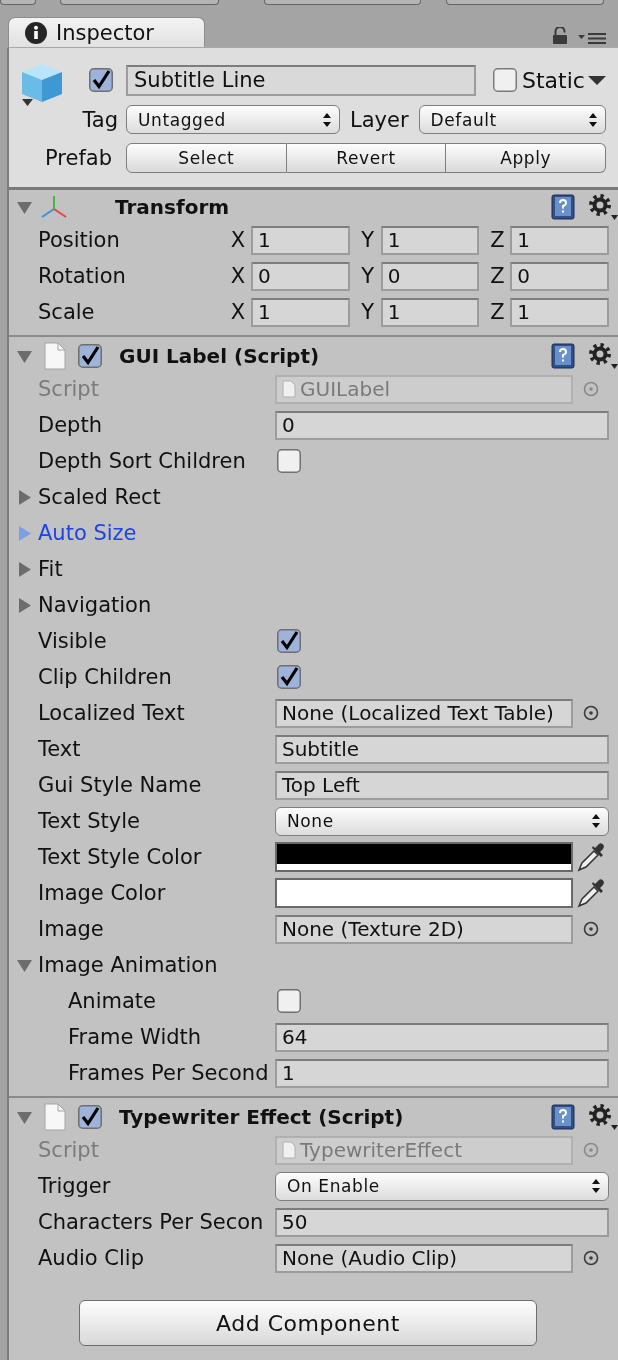  What do you see at coordinates (59, 749) in the screenshot?
I see `field-label: Text` at bounding box center [59, 749].